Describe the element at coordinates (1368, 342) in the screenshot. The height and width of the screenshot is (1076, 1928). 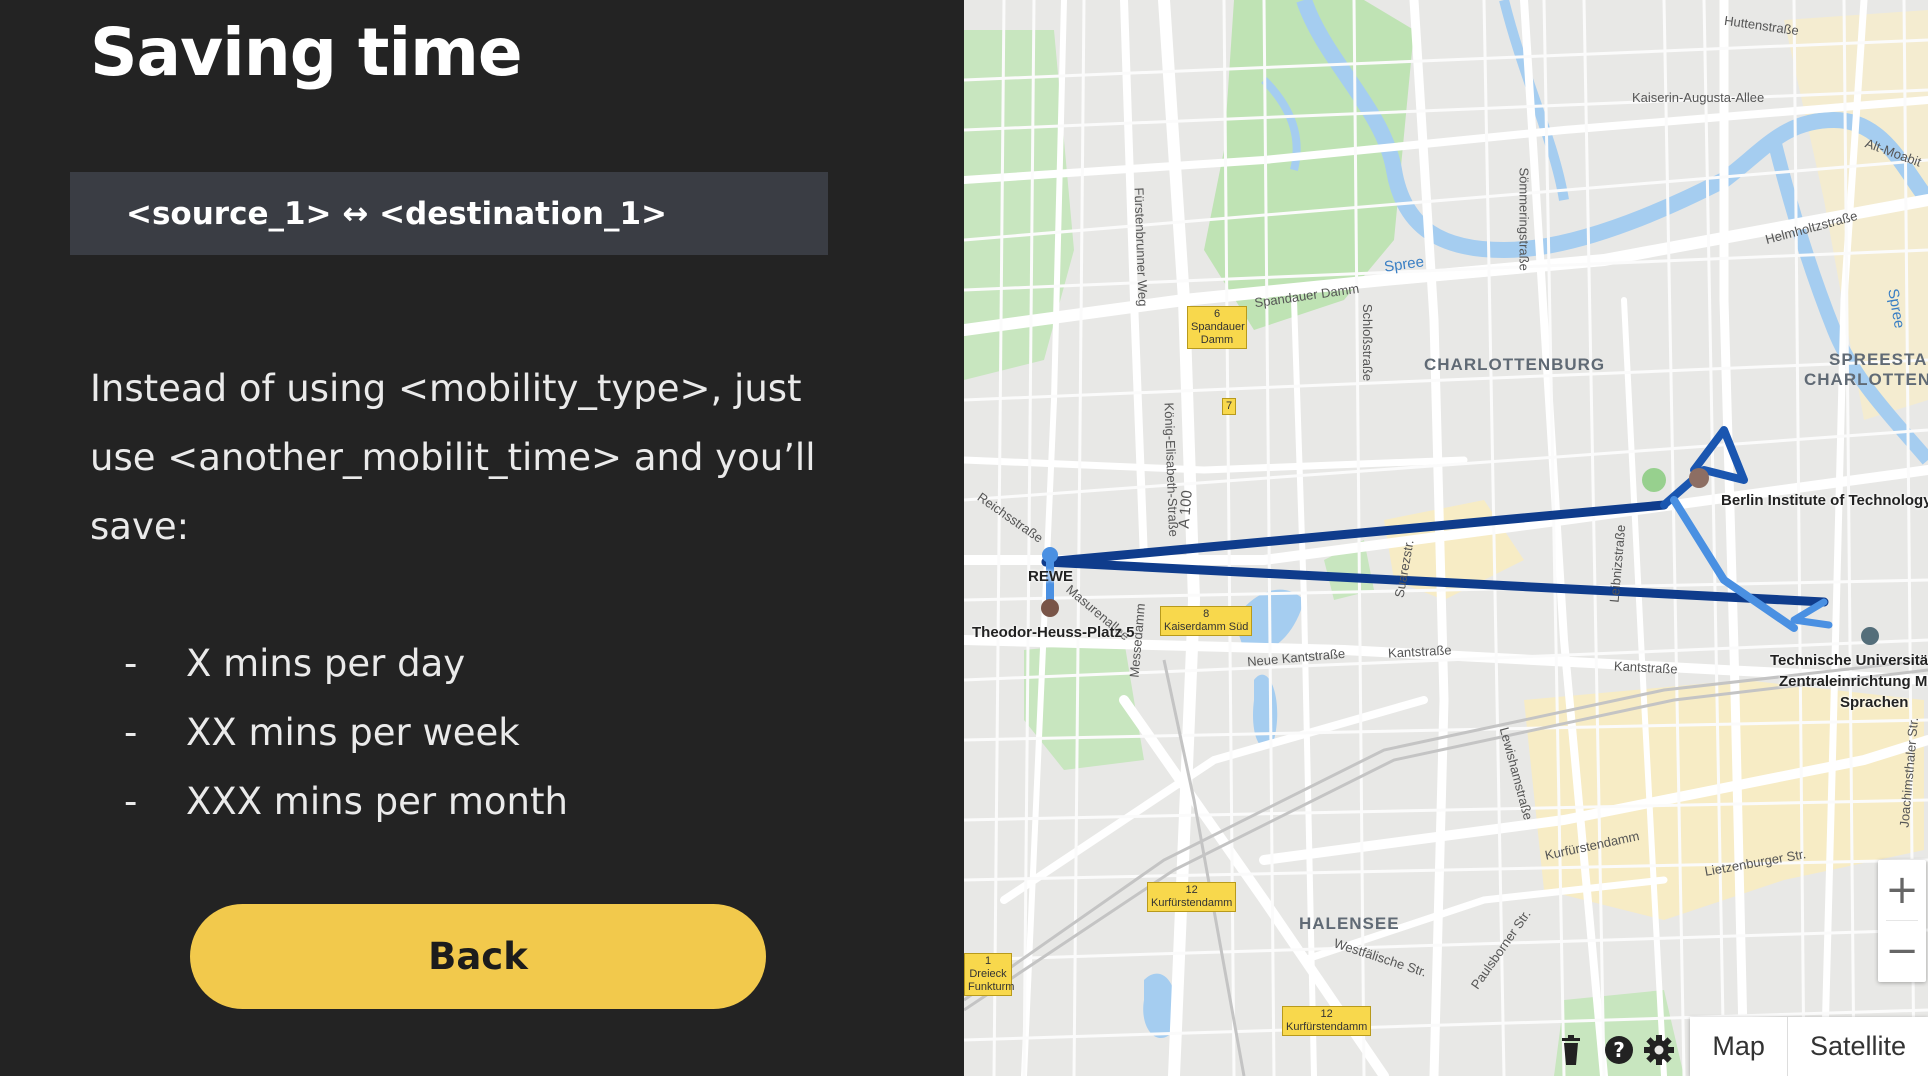
I see `street-label: Schloßstraße` at that location.